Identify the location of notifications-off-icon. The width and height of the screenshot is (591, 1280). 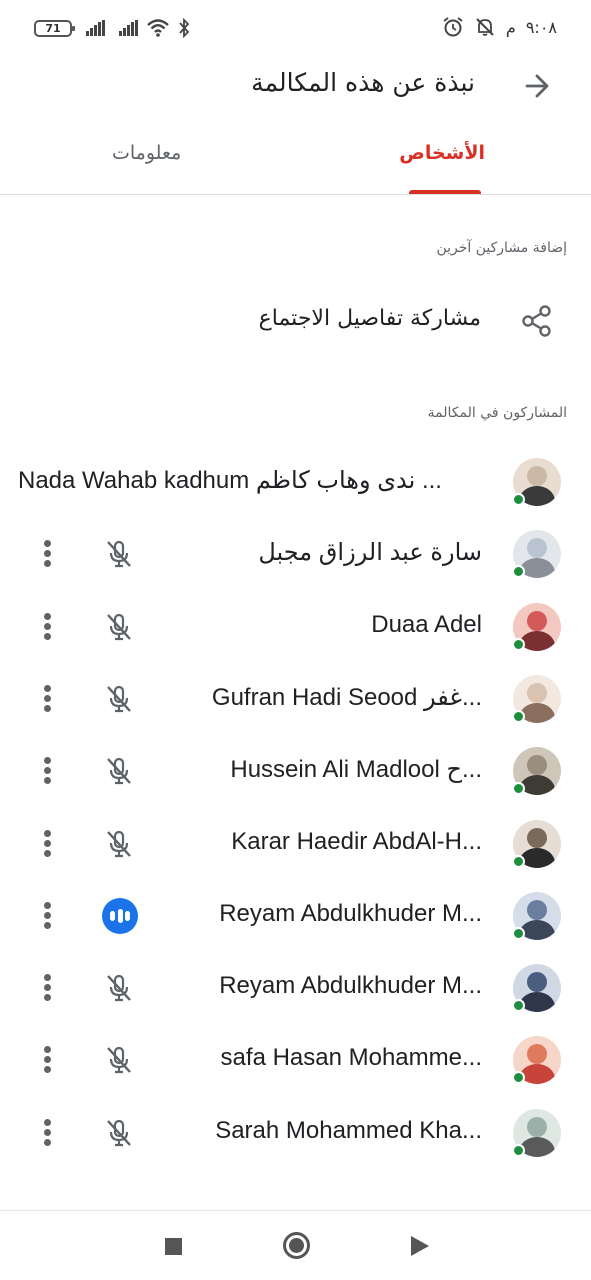
(485, 27).